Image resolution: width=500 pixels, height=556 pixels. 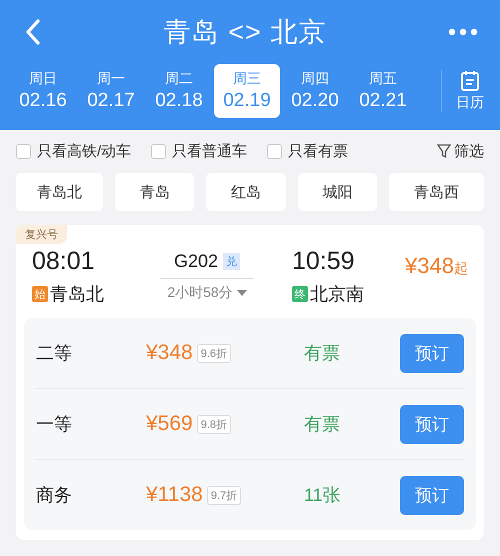 I want to click on date-tab: 周四 02.20, so click(x=315, y=91).